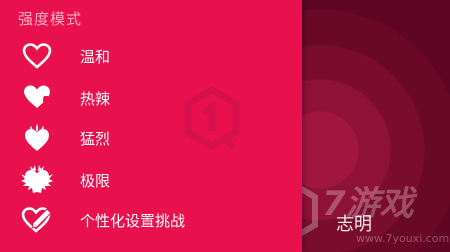  I want to click on menu-item-spicy: 热辣, so click(151, 98).